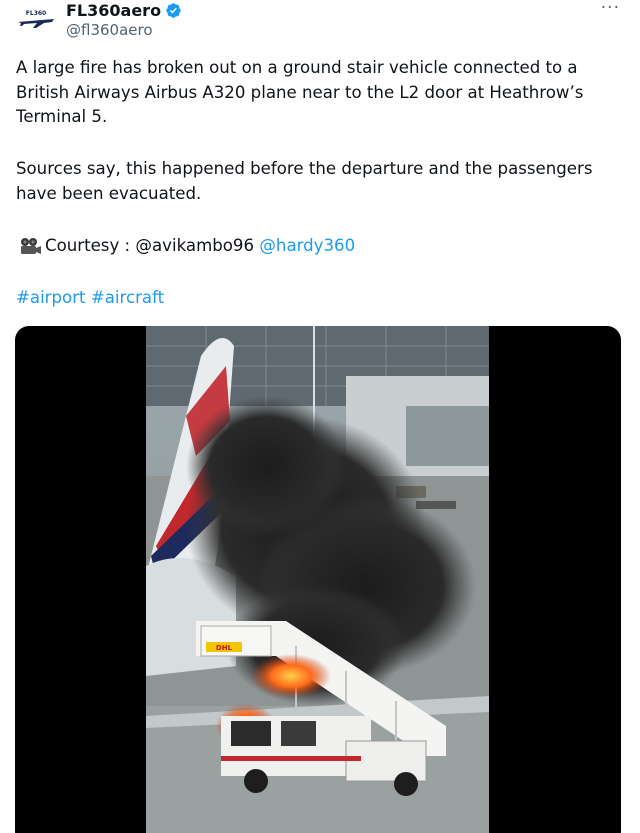 The image size is (640, 833). I want to click on handle: @fl360aero, so click(124, 30).